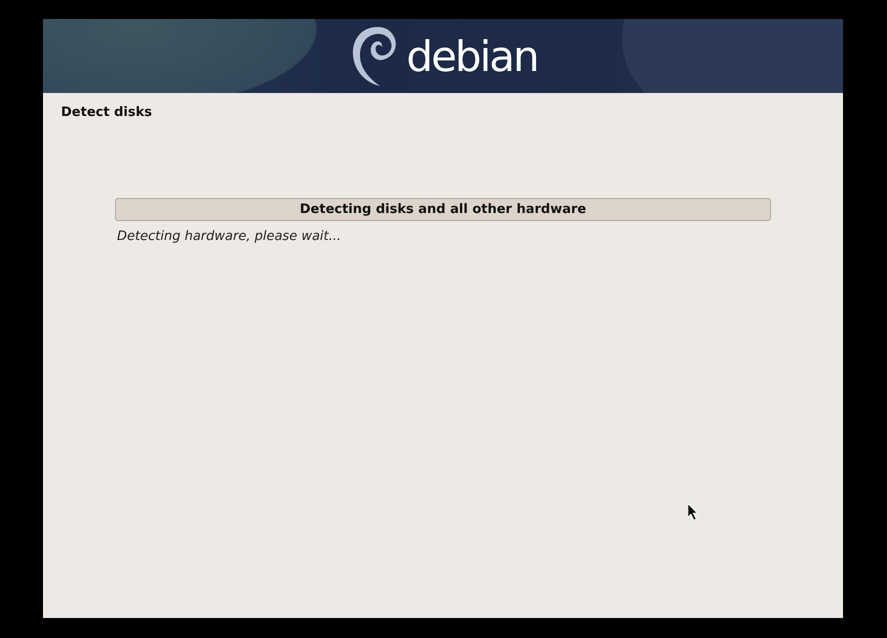 The image size is (887, 638). What do you see at coordinates (443, 209) in the screenshot?
I see `progress-title: Detecting disks and all other hardware` at bounding box center [443, 209].